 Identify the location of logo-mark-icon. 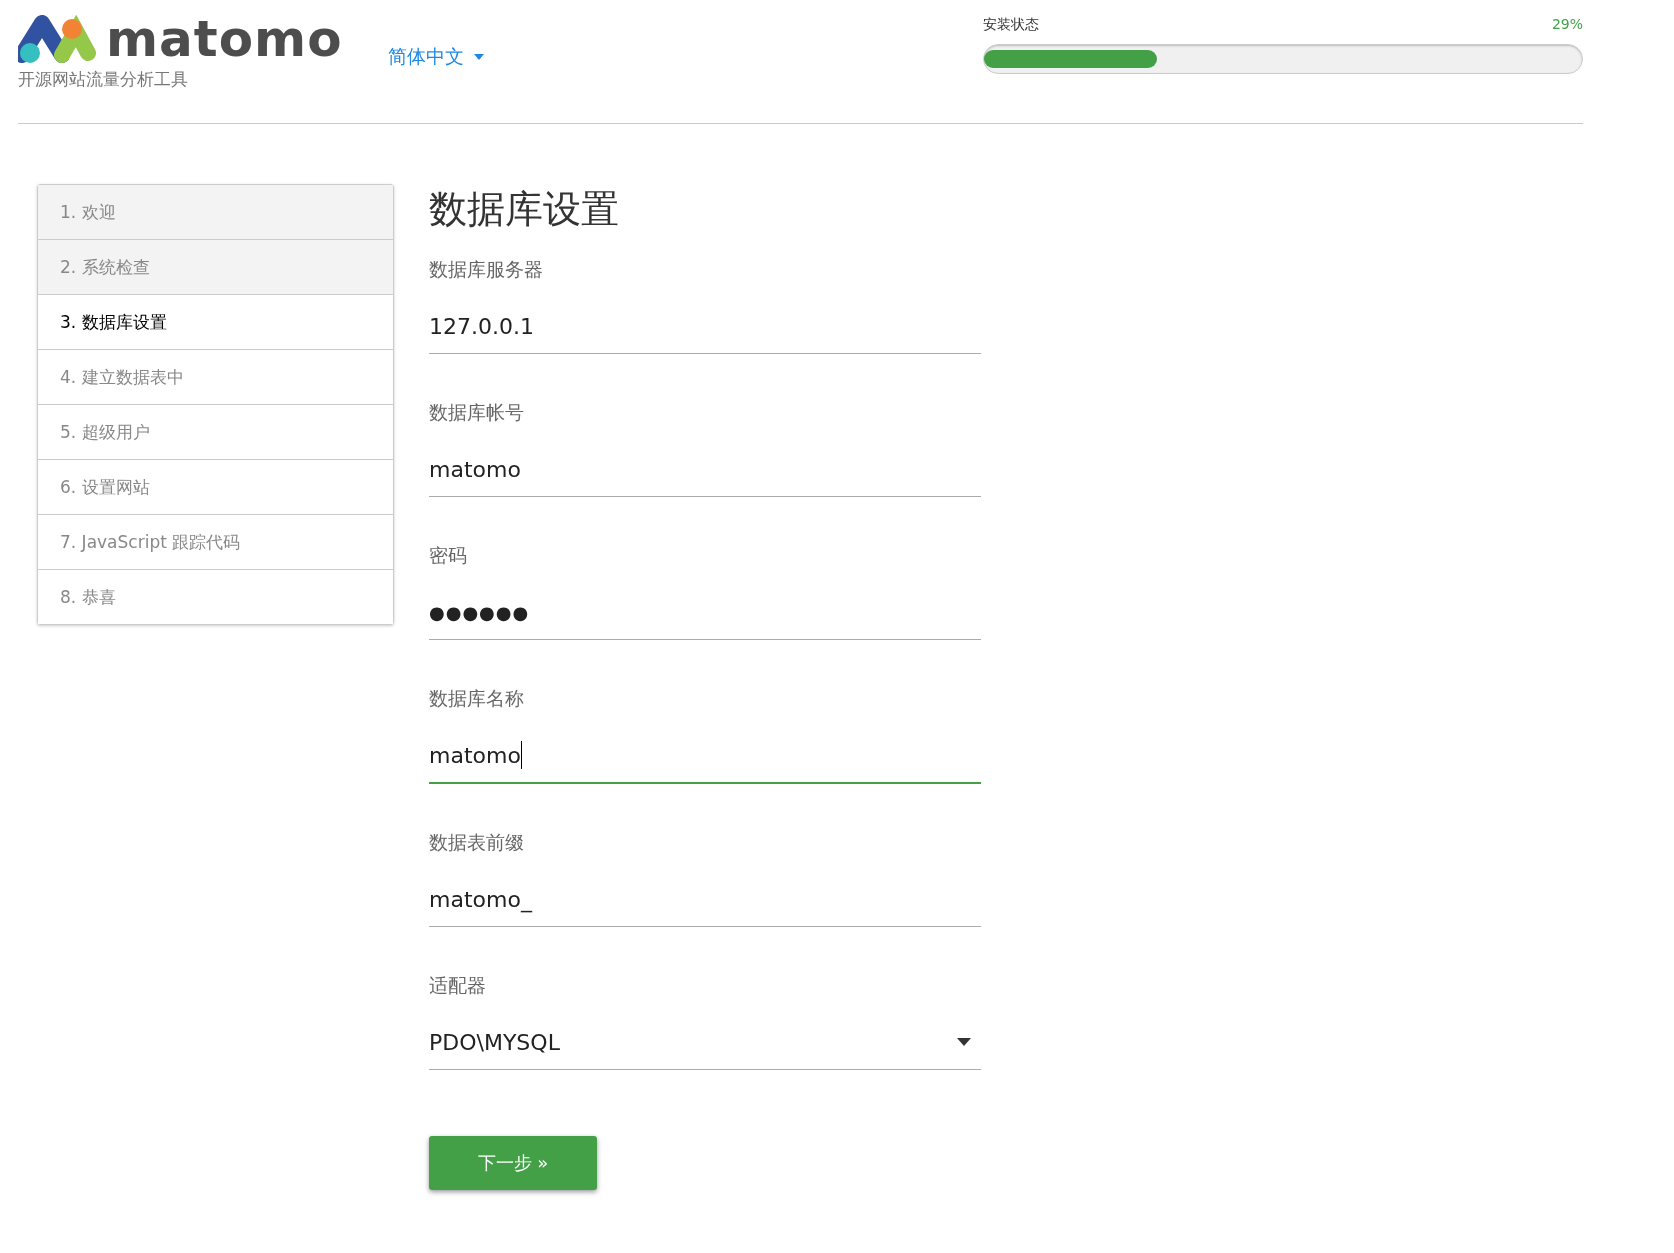
(58, 39).